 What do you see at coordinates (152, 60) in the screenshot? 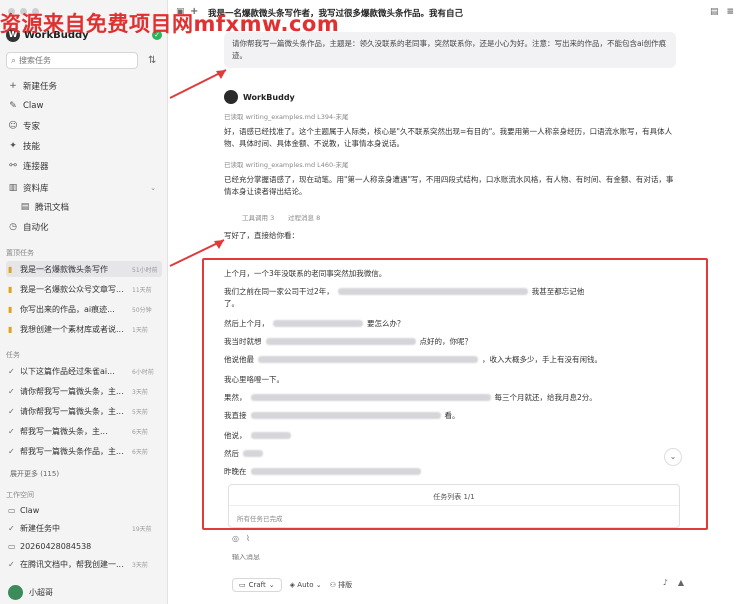
I see `filter-icon: ⇅` at bounding box center [152, 60].